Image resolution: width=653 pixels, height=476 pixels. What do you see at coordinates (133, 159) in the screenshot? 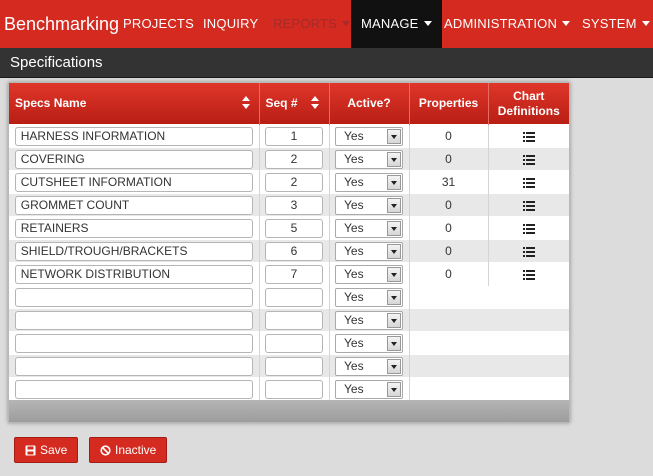
I see `spec-name-input: COVERING` at bounding box center [133, 159].